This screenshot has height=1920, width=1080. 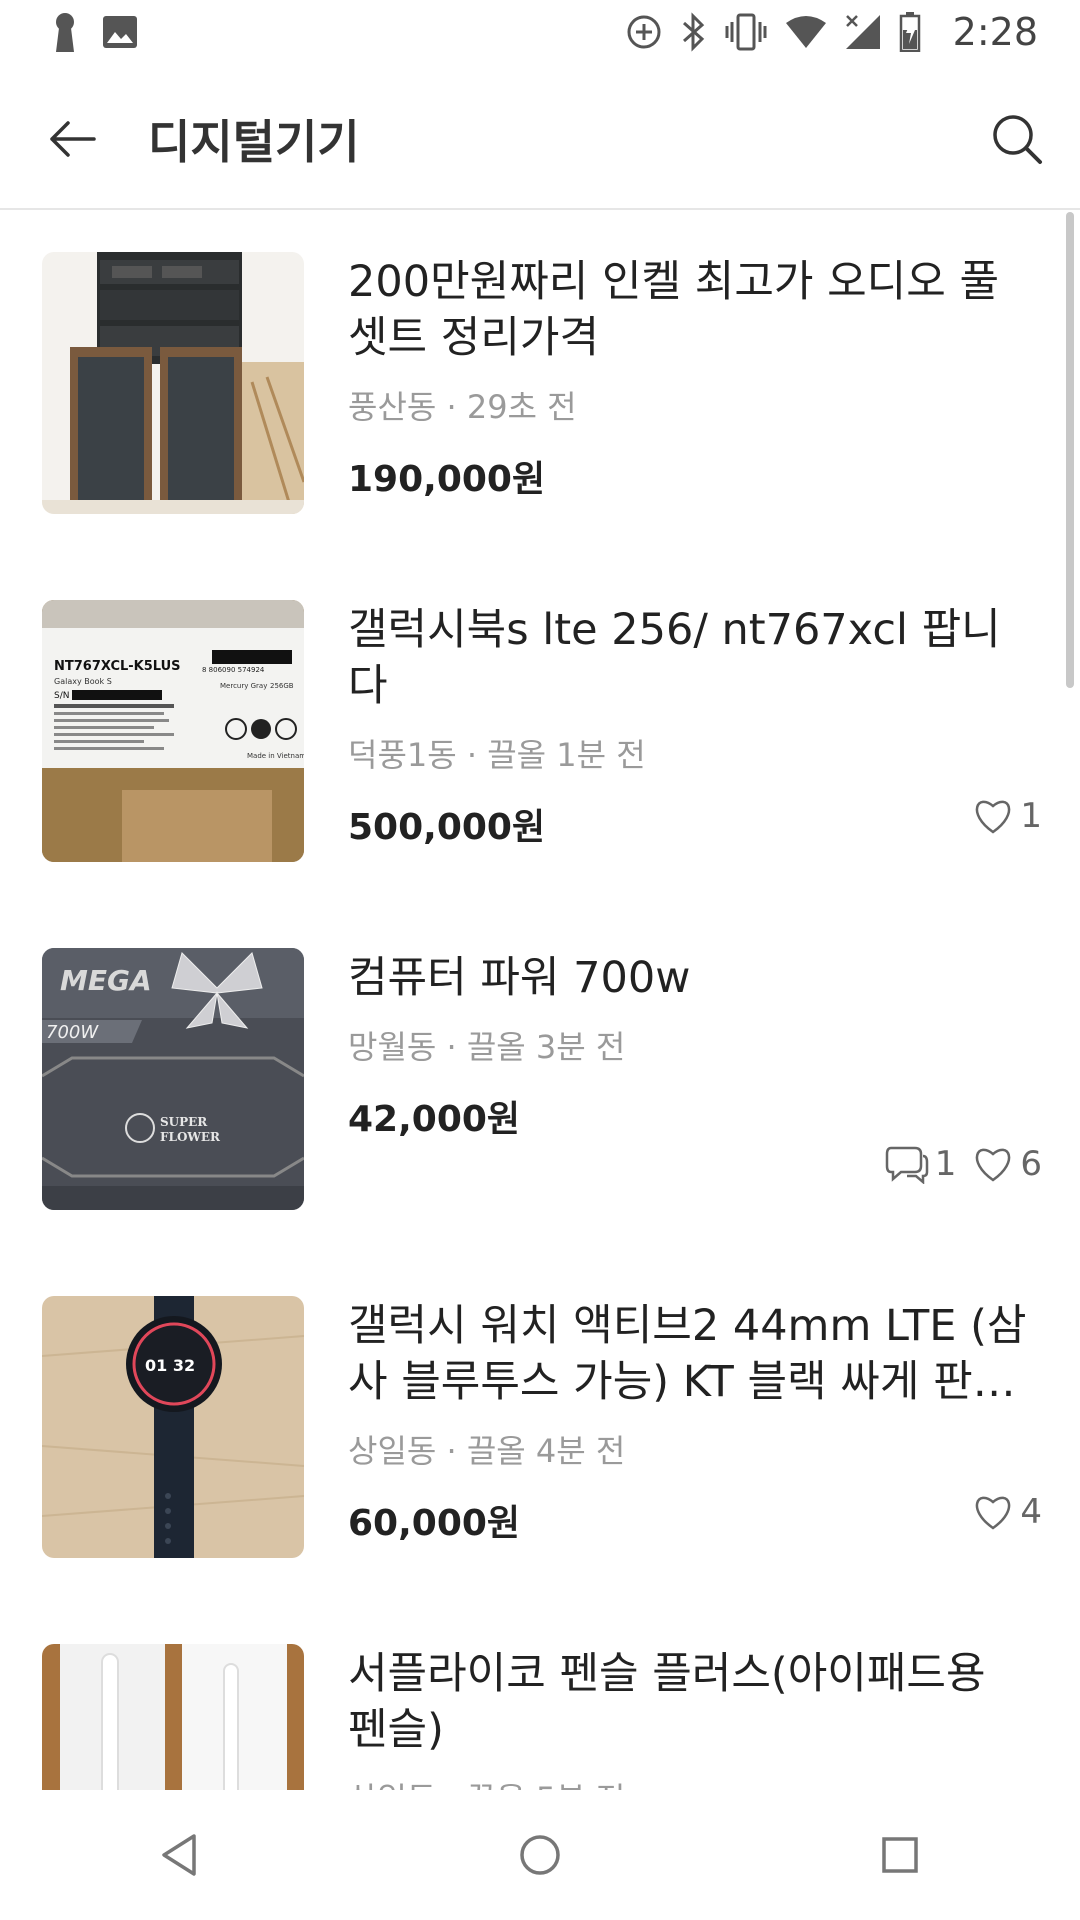 I want to click on box-label-capacity: 256GB, so click(x=282, y=686).